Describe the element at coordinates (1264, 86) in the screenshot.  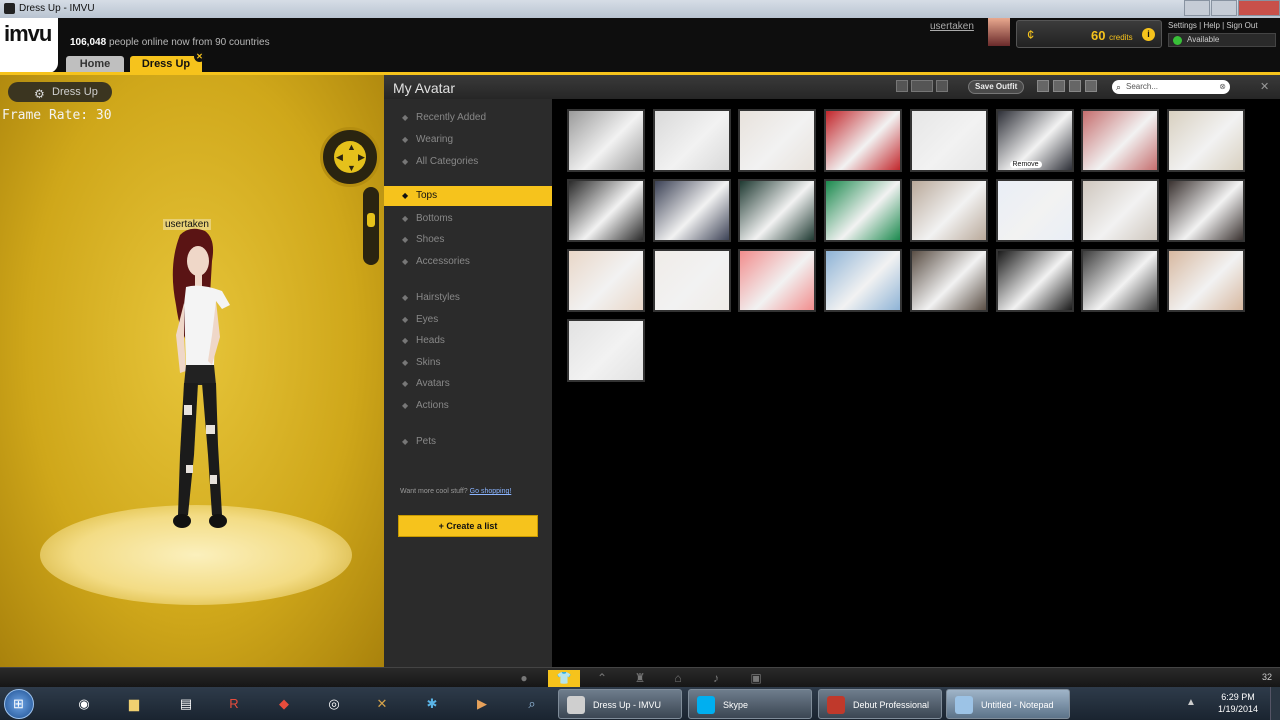
I see `close-panel-icon: ✕` at that location.